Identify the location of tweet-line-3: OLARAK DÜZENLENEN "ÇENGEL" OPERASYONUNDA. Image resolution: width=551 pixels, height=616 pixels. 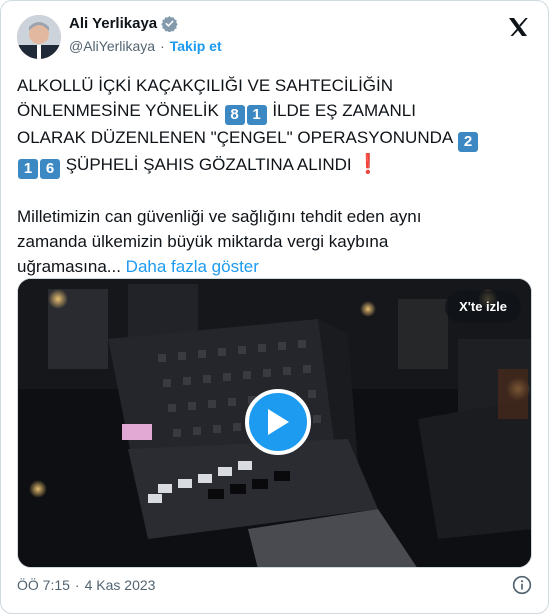
(237, 137).